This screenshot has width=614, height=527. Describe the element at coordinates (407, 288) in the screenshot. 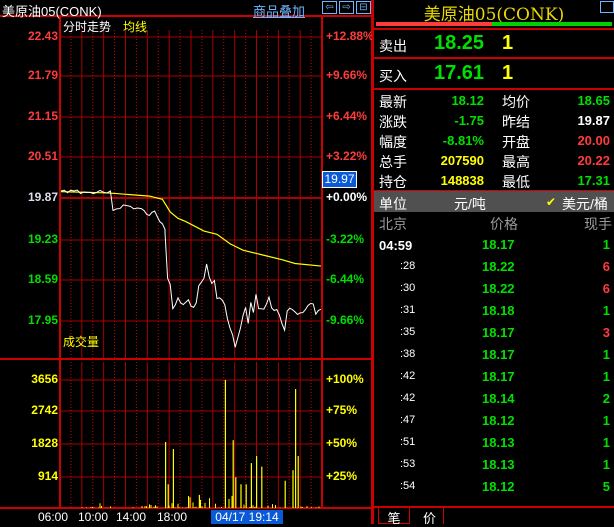

I see `trade-time: :30` at that location.